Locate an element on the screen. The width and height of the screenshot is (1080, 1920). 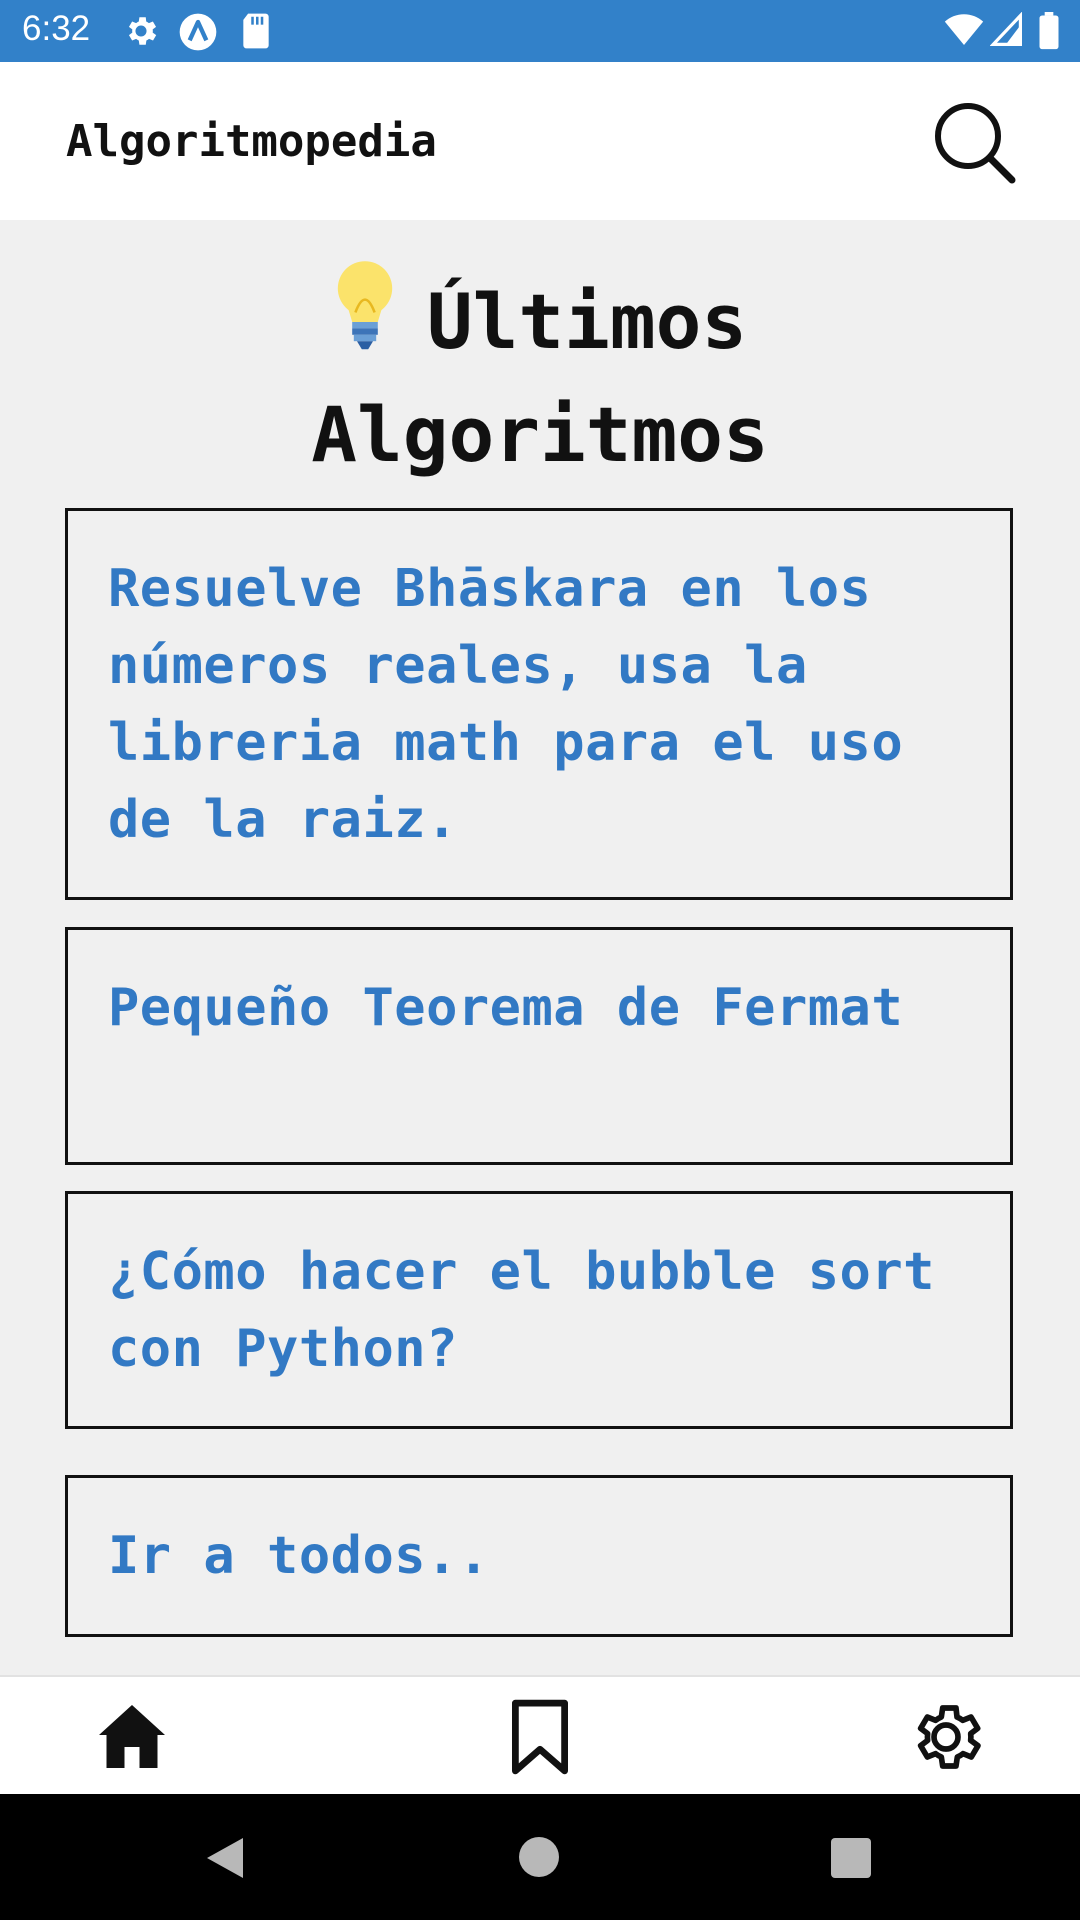
sd-card-icon is located at coordinates (256, 31).